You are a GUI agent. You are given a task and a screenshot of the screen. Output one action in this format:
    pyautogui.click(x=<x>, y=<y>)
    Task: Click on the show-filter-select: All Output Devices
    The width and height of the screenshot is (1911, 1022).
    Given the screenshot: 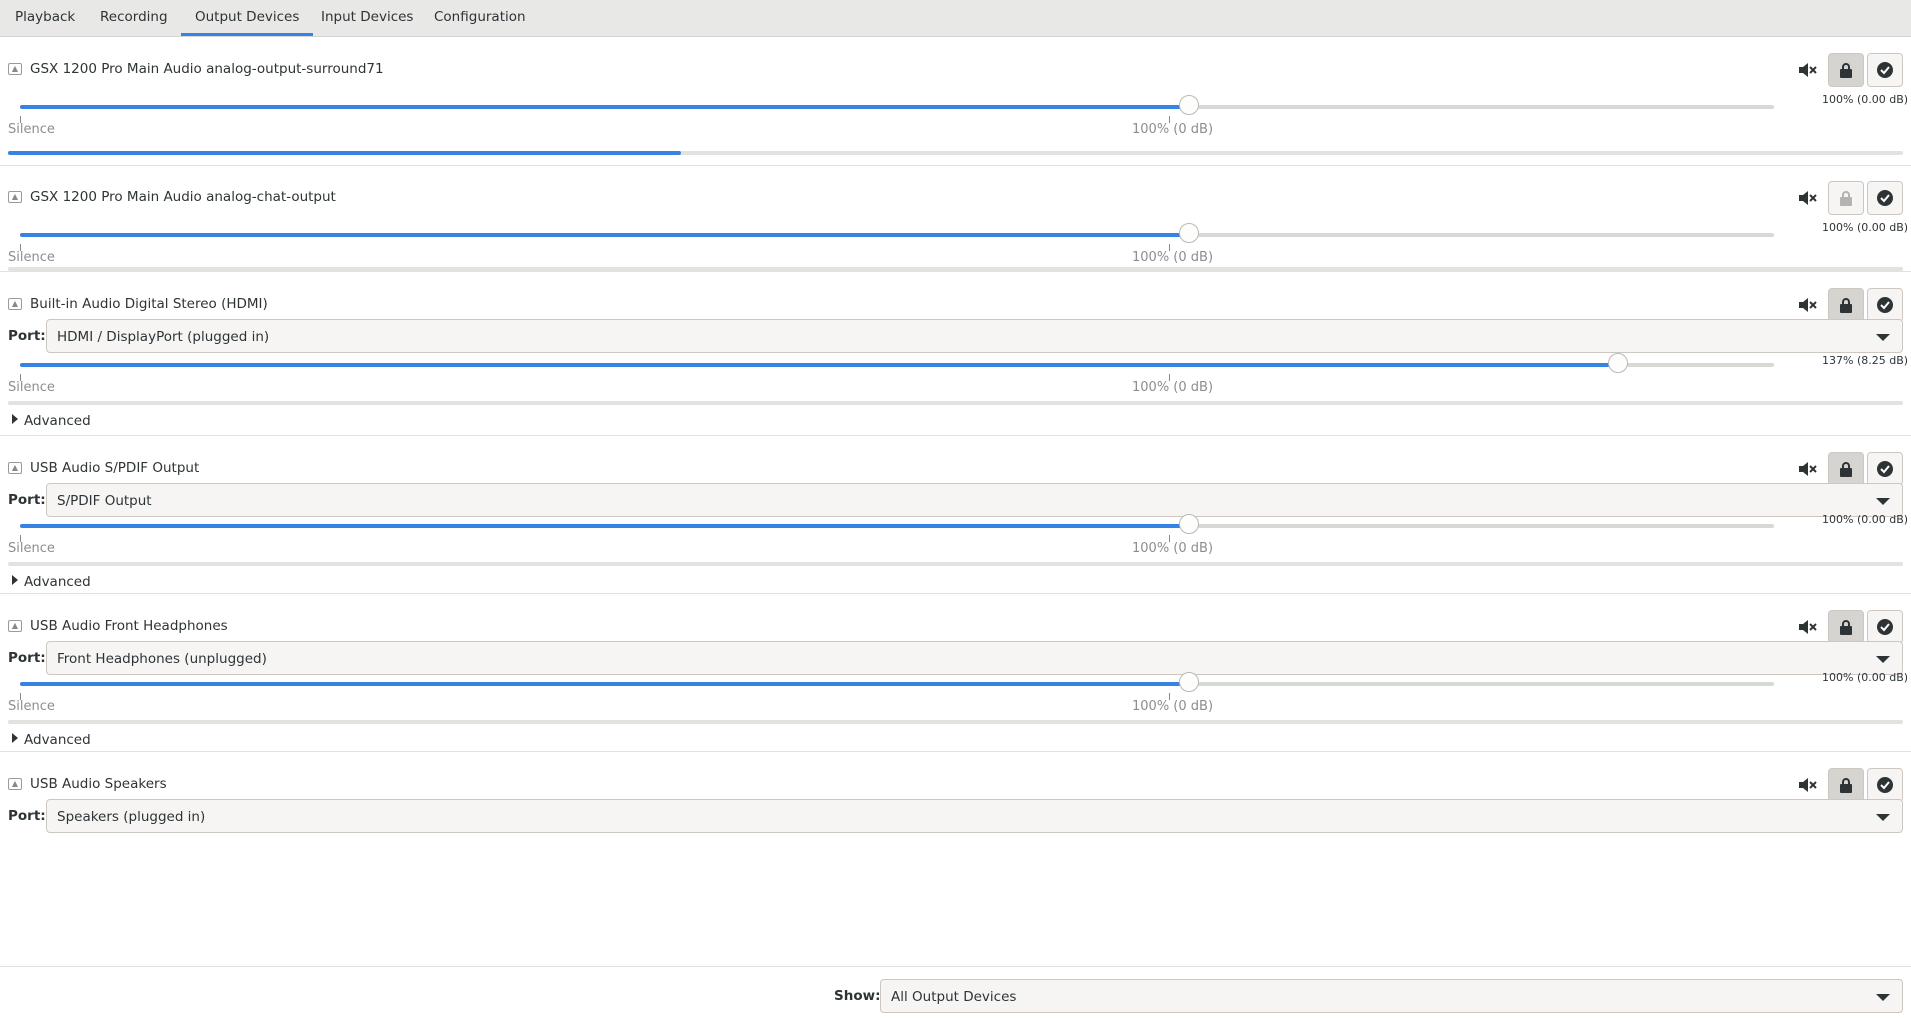 What is the action you would take?
    pyautogui.click(x=1391, y=996)
    